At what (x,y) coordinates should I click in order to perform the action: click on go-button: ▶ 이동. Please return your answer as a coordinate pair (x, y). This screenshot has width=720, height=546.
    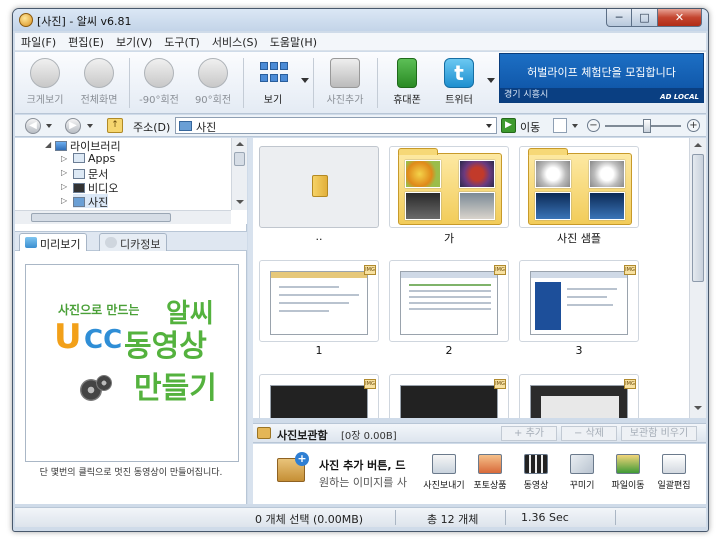
    Looking at the image, I should click on (526, 126).